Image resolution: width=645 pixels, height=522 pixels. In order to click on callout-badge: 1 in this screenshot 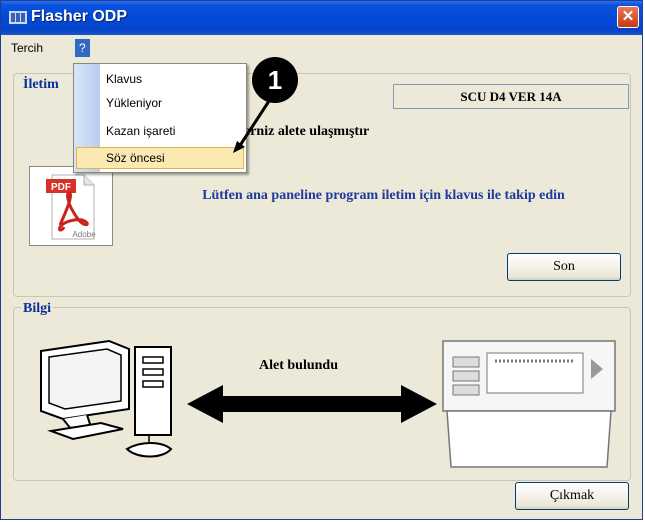, I will do `click(275, 80)`.